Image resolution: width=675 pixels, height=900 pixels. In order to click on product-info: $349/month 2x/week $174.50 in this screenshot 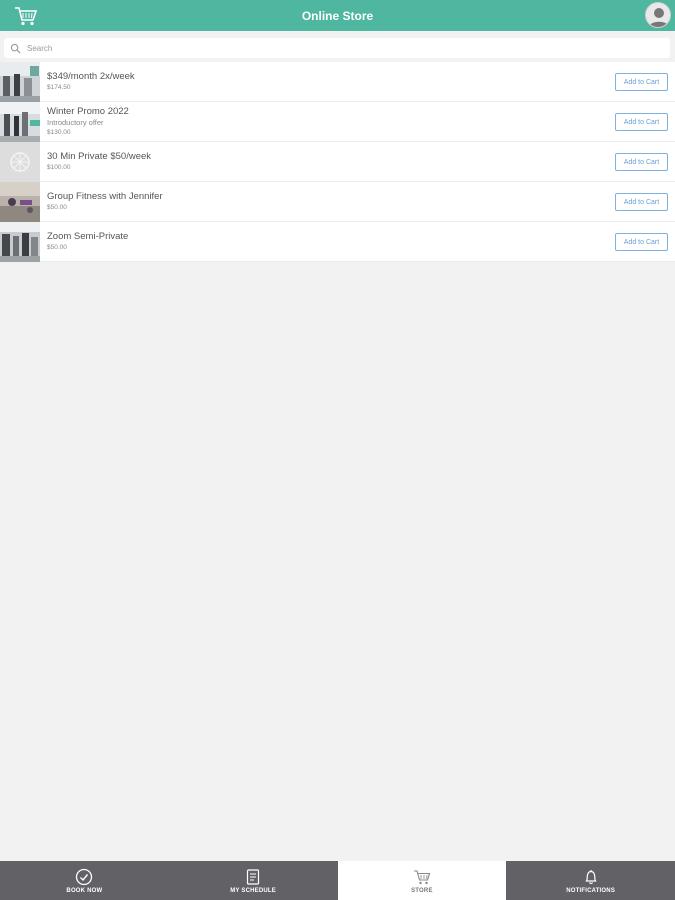, I will do `click(87, 81)`.